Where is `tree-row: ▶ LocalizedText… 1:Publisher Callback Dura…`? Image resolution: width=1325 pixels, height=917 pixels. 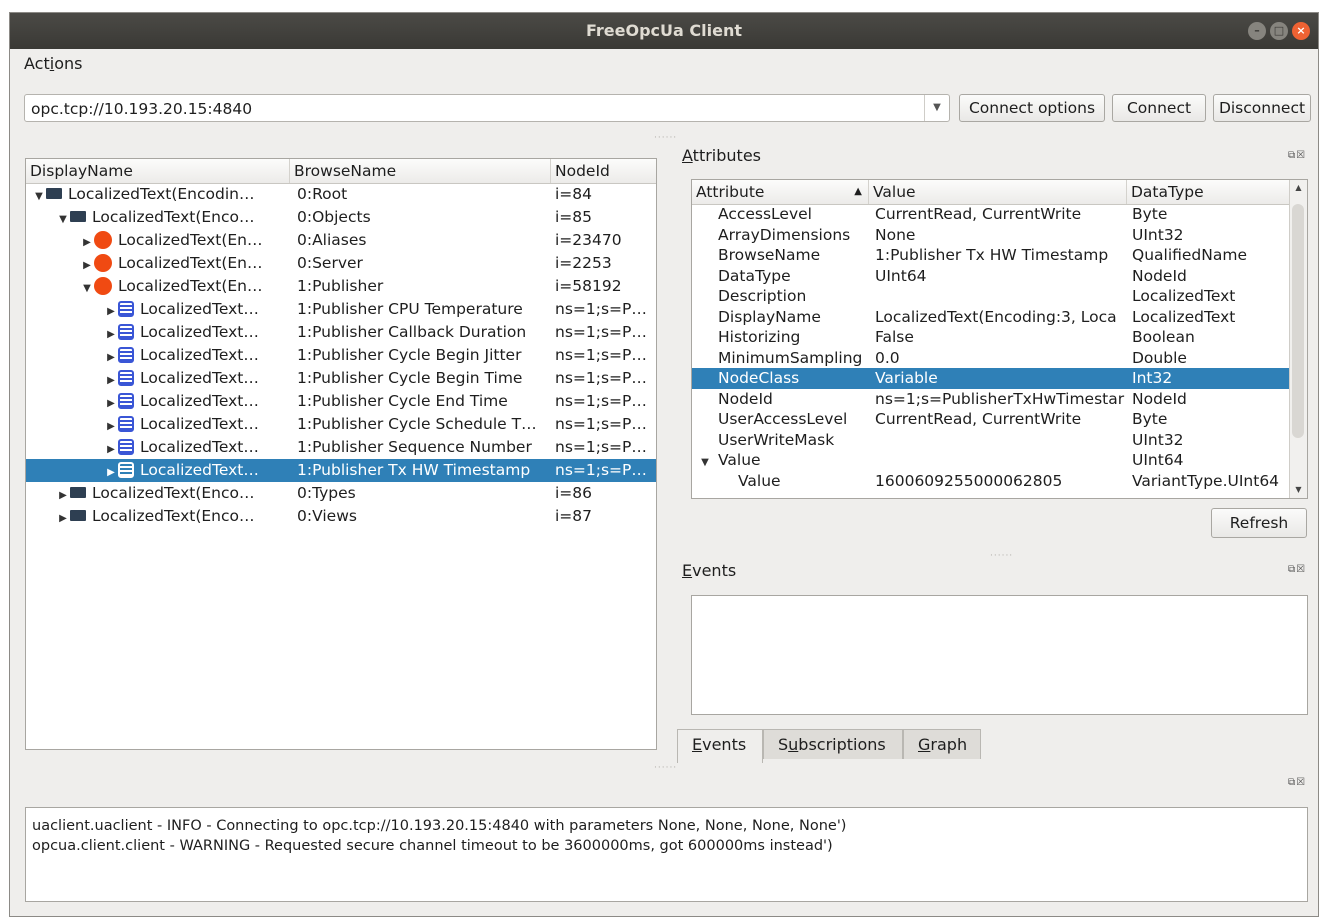 tree-row: ▶ LocalizedText… 1:Publisher Callback Dura… is located at coordinates (341, 332).